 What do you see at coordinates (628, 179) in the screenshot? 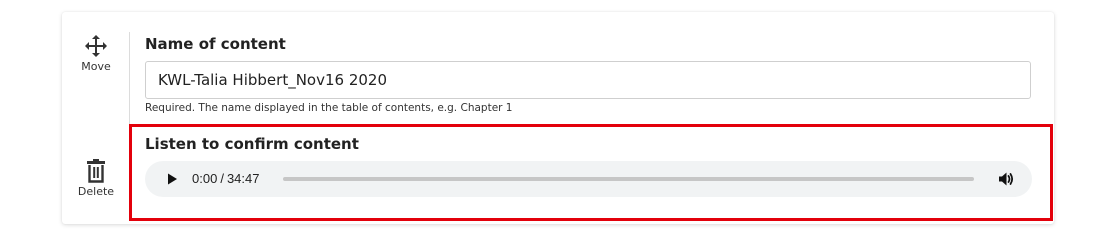
I see `progress-bar` at bounding box center [628, 179].